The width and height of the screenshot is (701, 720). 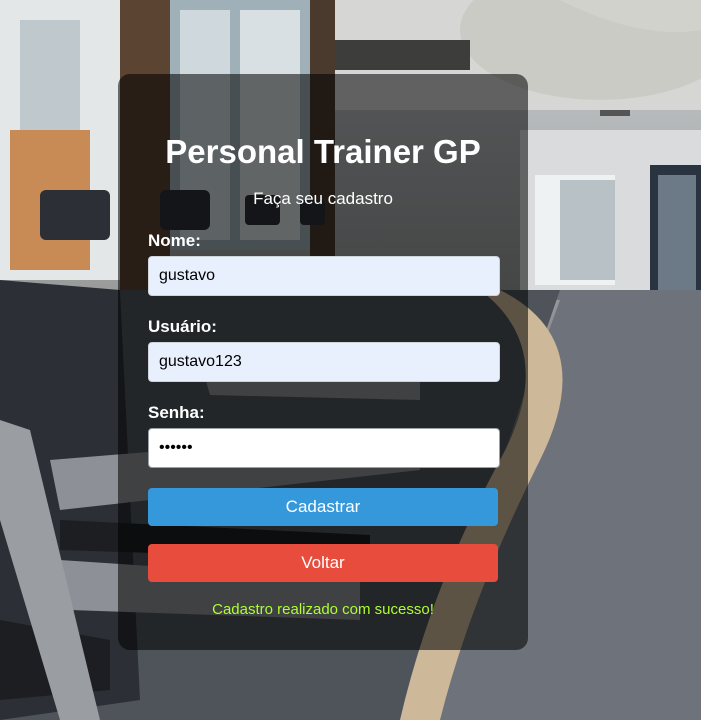 What do you see at coordinates (323, 198) in the screenshot?
I see `page-subtitle: Faça seu cadastro` at bounding box center [323, 198].